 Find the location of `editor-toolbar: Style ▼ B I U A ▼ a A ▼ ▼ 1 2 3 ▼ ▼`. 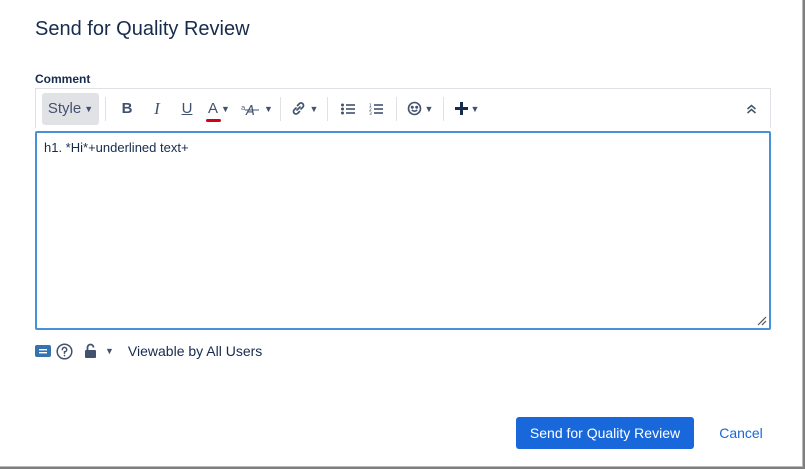

editor-toolbar: Style ▼ B I U A ▼ a A ▼ ▼ 1 2 3 ▼ ▼ is located at coordinates (403, 108).